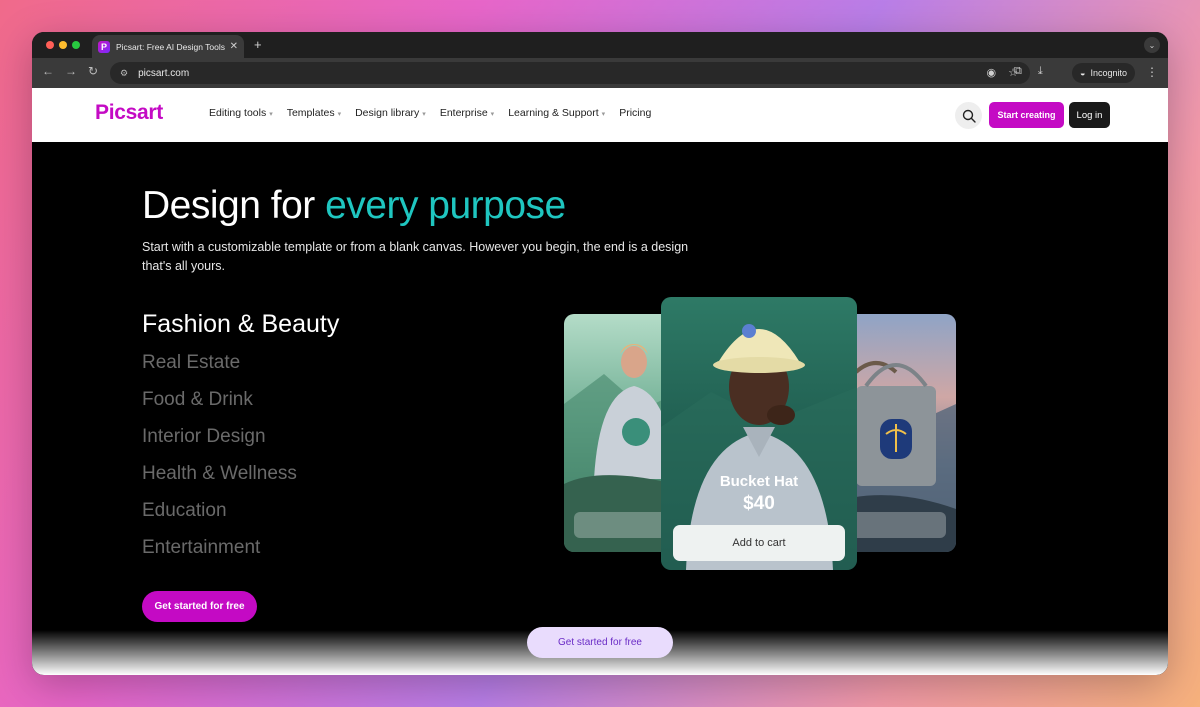  I want to click on download-icon: ⤓, so click(1040, 71).